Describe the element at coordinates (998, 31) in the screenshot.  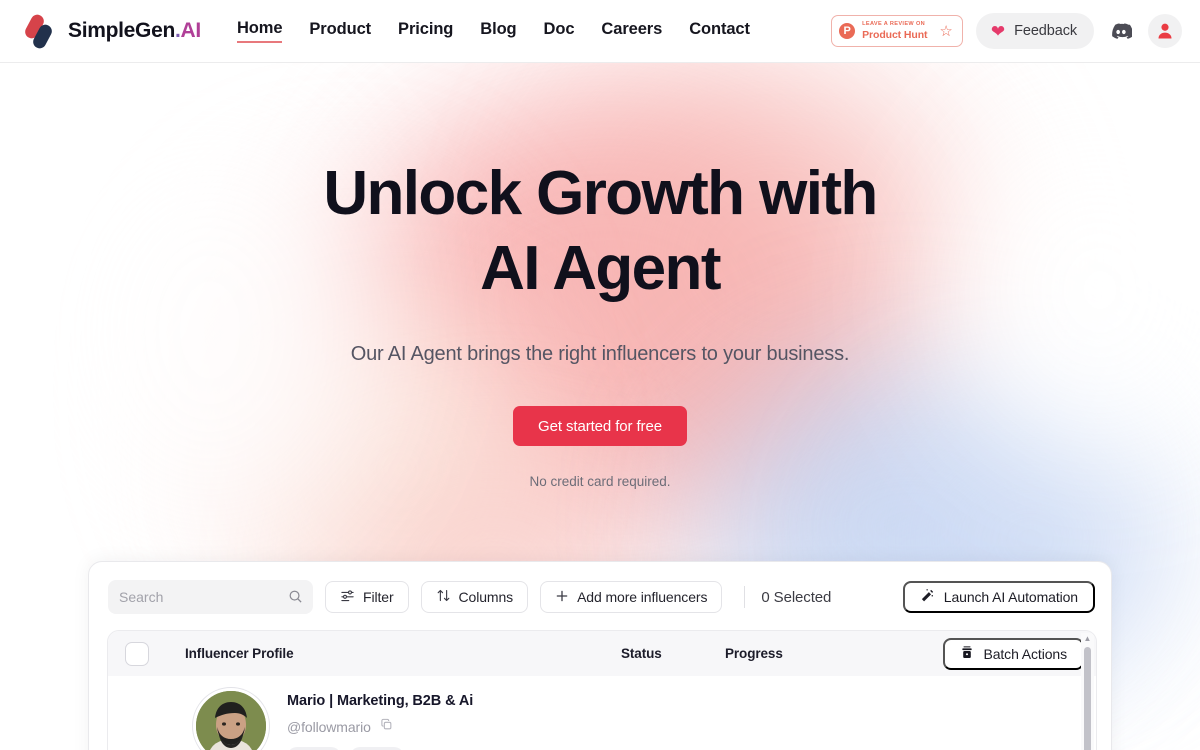
I see `heart-icon: ❤` at that location.